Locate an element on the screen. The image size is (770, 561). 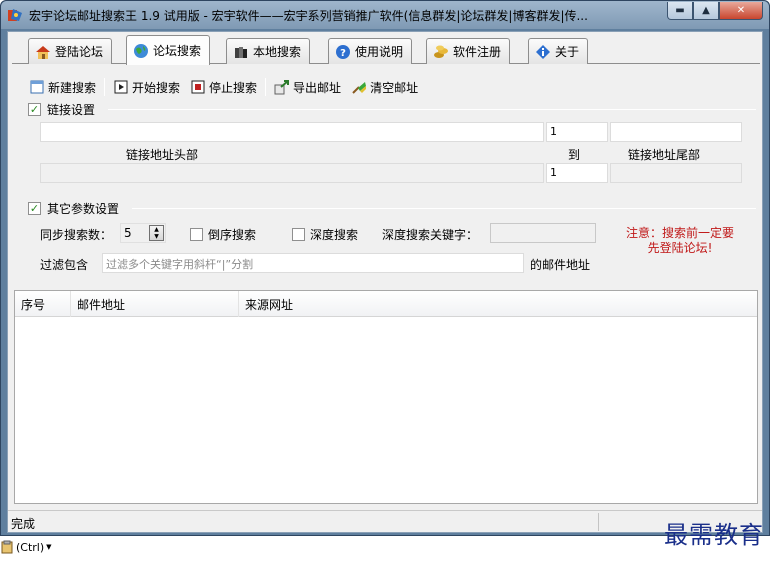
close-button: ✕ is located at coordinates (741, 11).